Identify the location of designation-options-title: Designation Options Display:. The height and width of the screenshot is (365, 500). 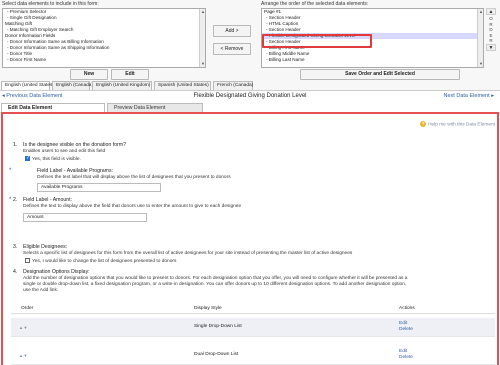
(56, 272).